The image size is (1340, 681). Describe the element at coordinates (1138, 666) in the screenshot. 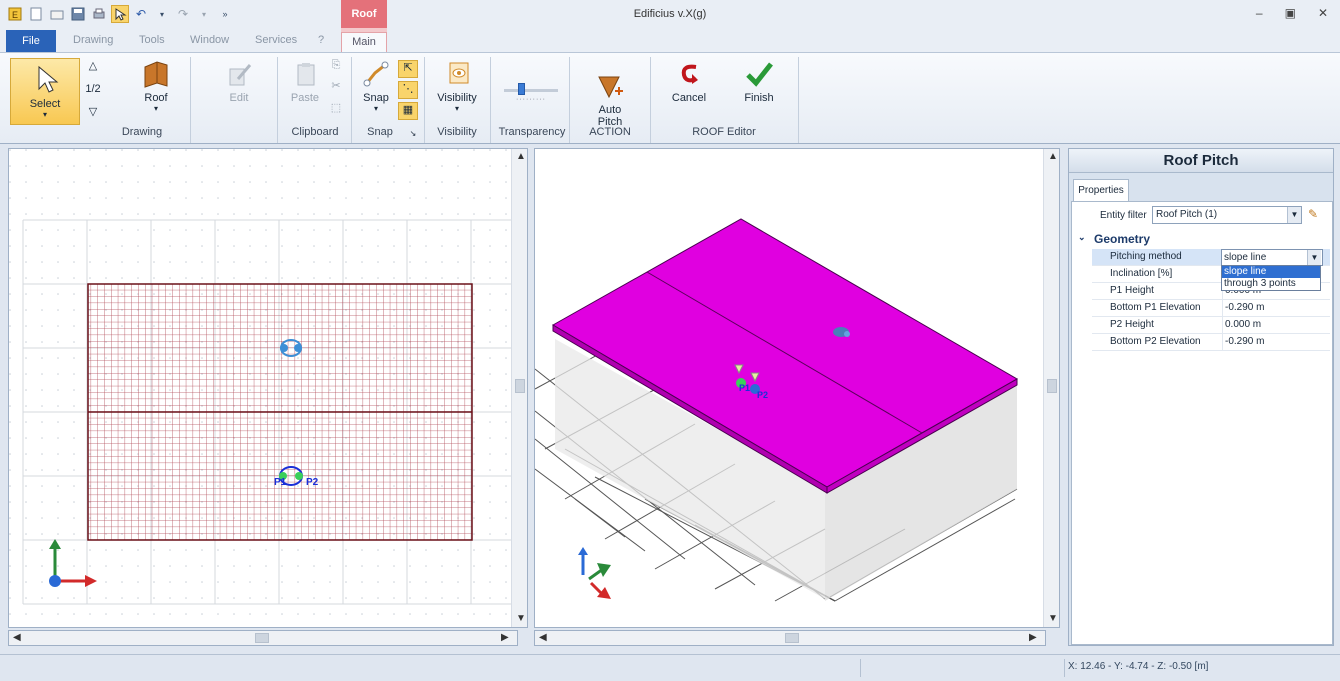

I see `coordinates-readout: X: 12.46 - Y: -4.74 - Z: -0.50 [m]` at that location.